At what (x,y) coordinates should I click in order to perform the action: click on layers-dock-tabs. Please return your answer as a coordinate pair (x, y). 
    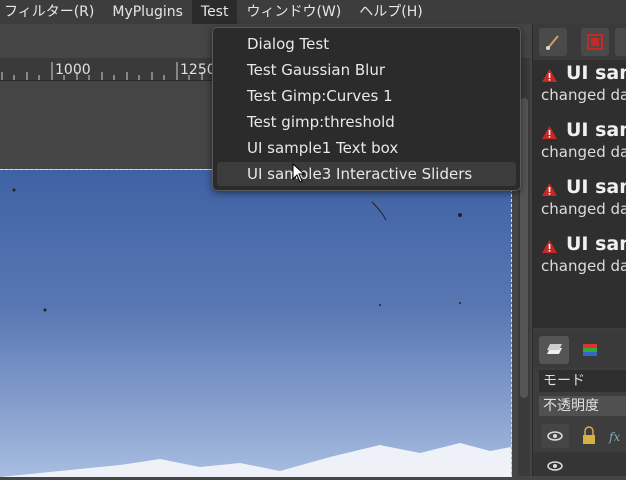
    Looking at the image, I should click on (579, 350).